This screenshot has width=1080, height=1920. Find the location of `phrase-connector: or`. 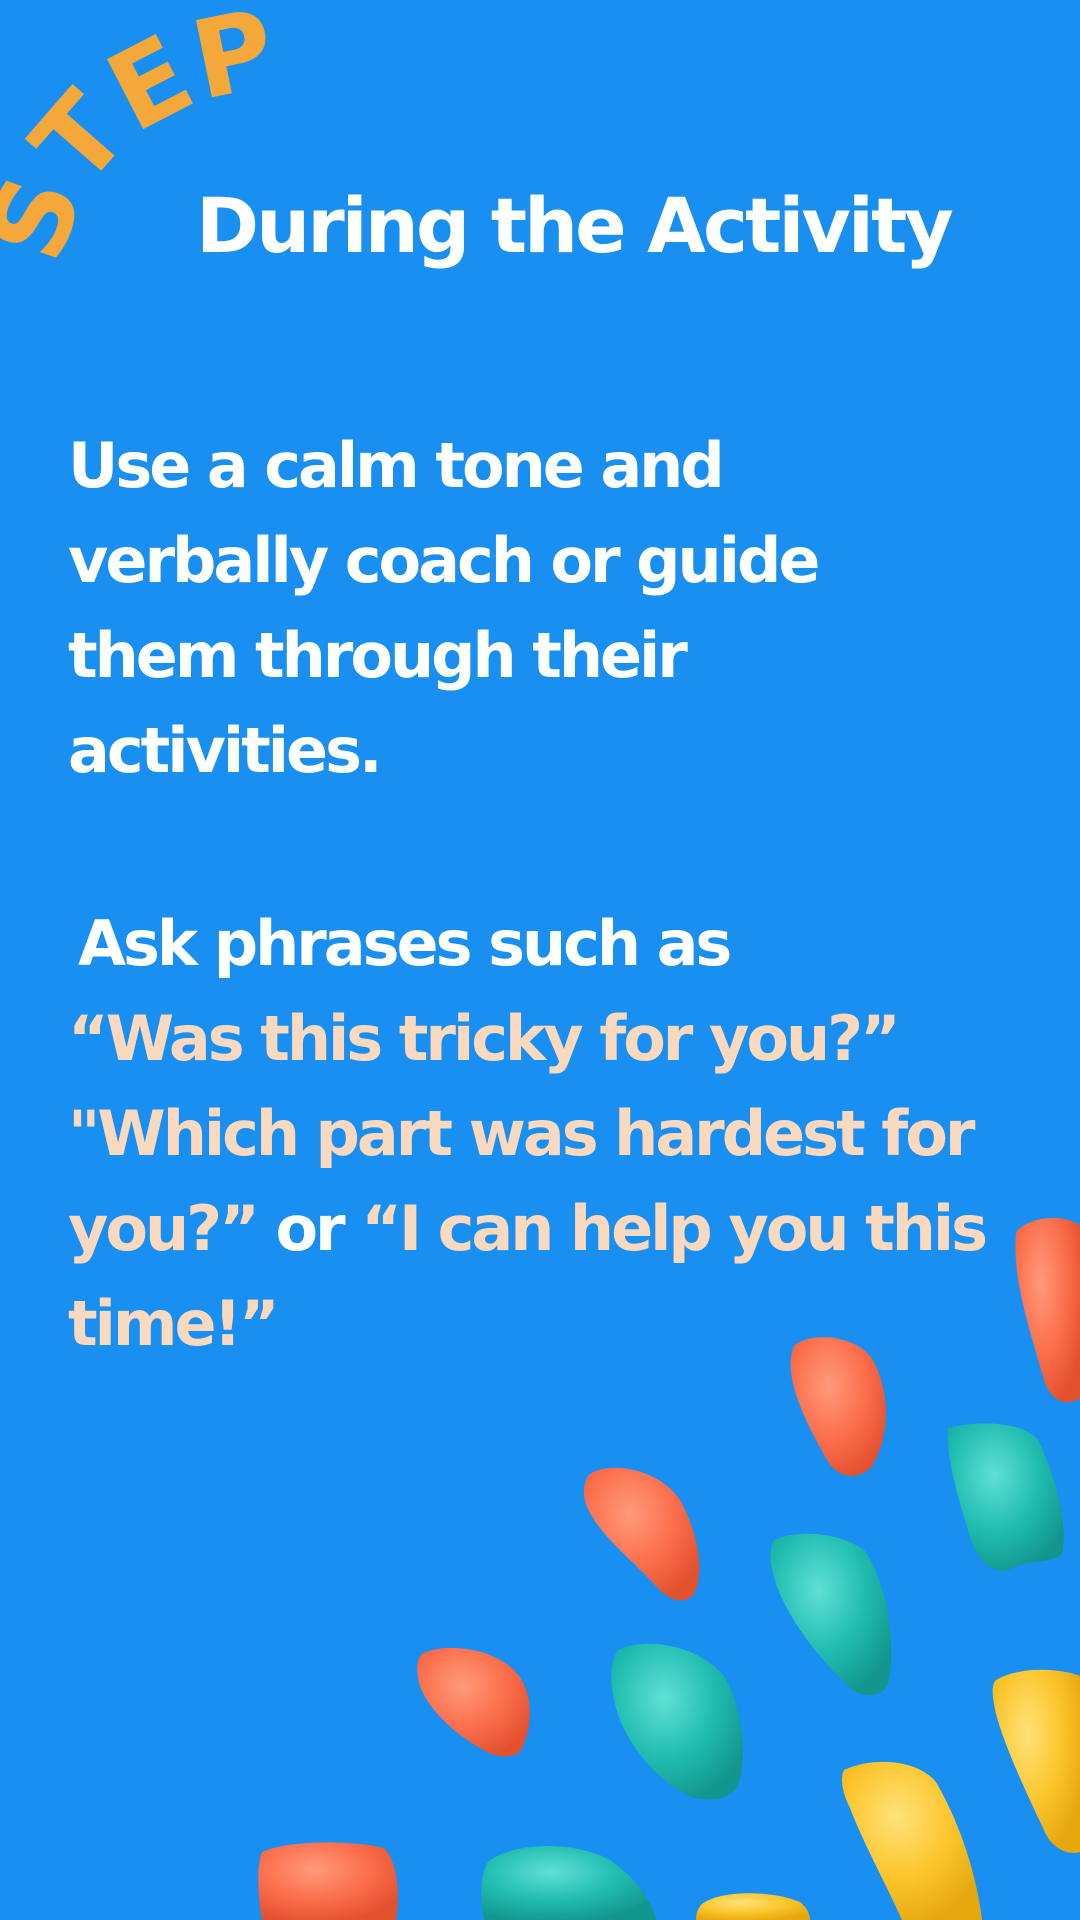

phrase-connector: or is located at coordinates (309, 1228).